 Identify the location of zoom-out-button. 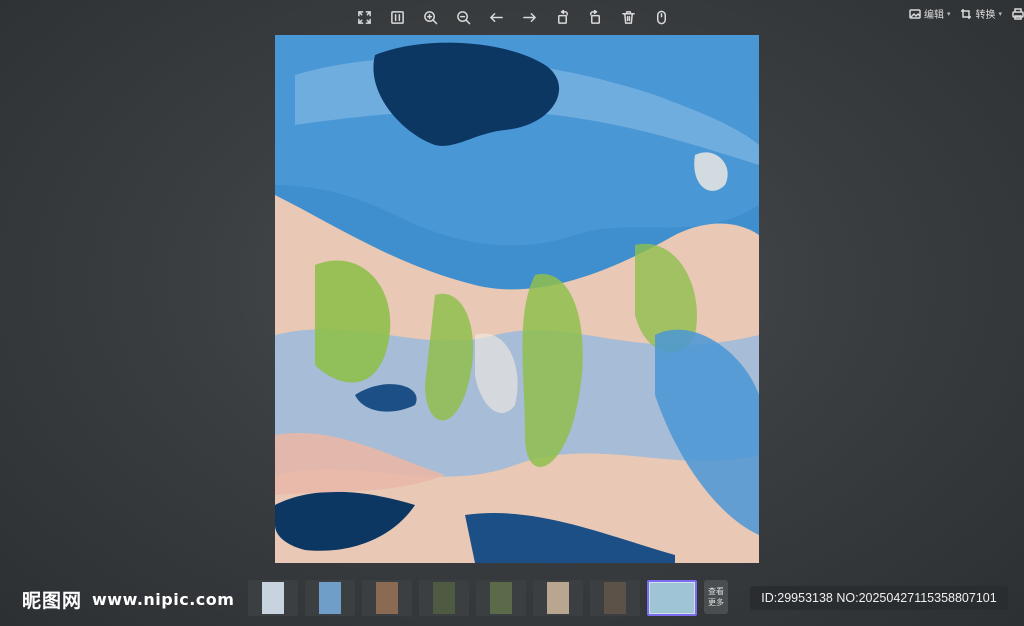
(463, 17).